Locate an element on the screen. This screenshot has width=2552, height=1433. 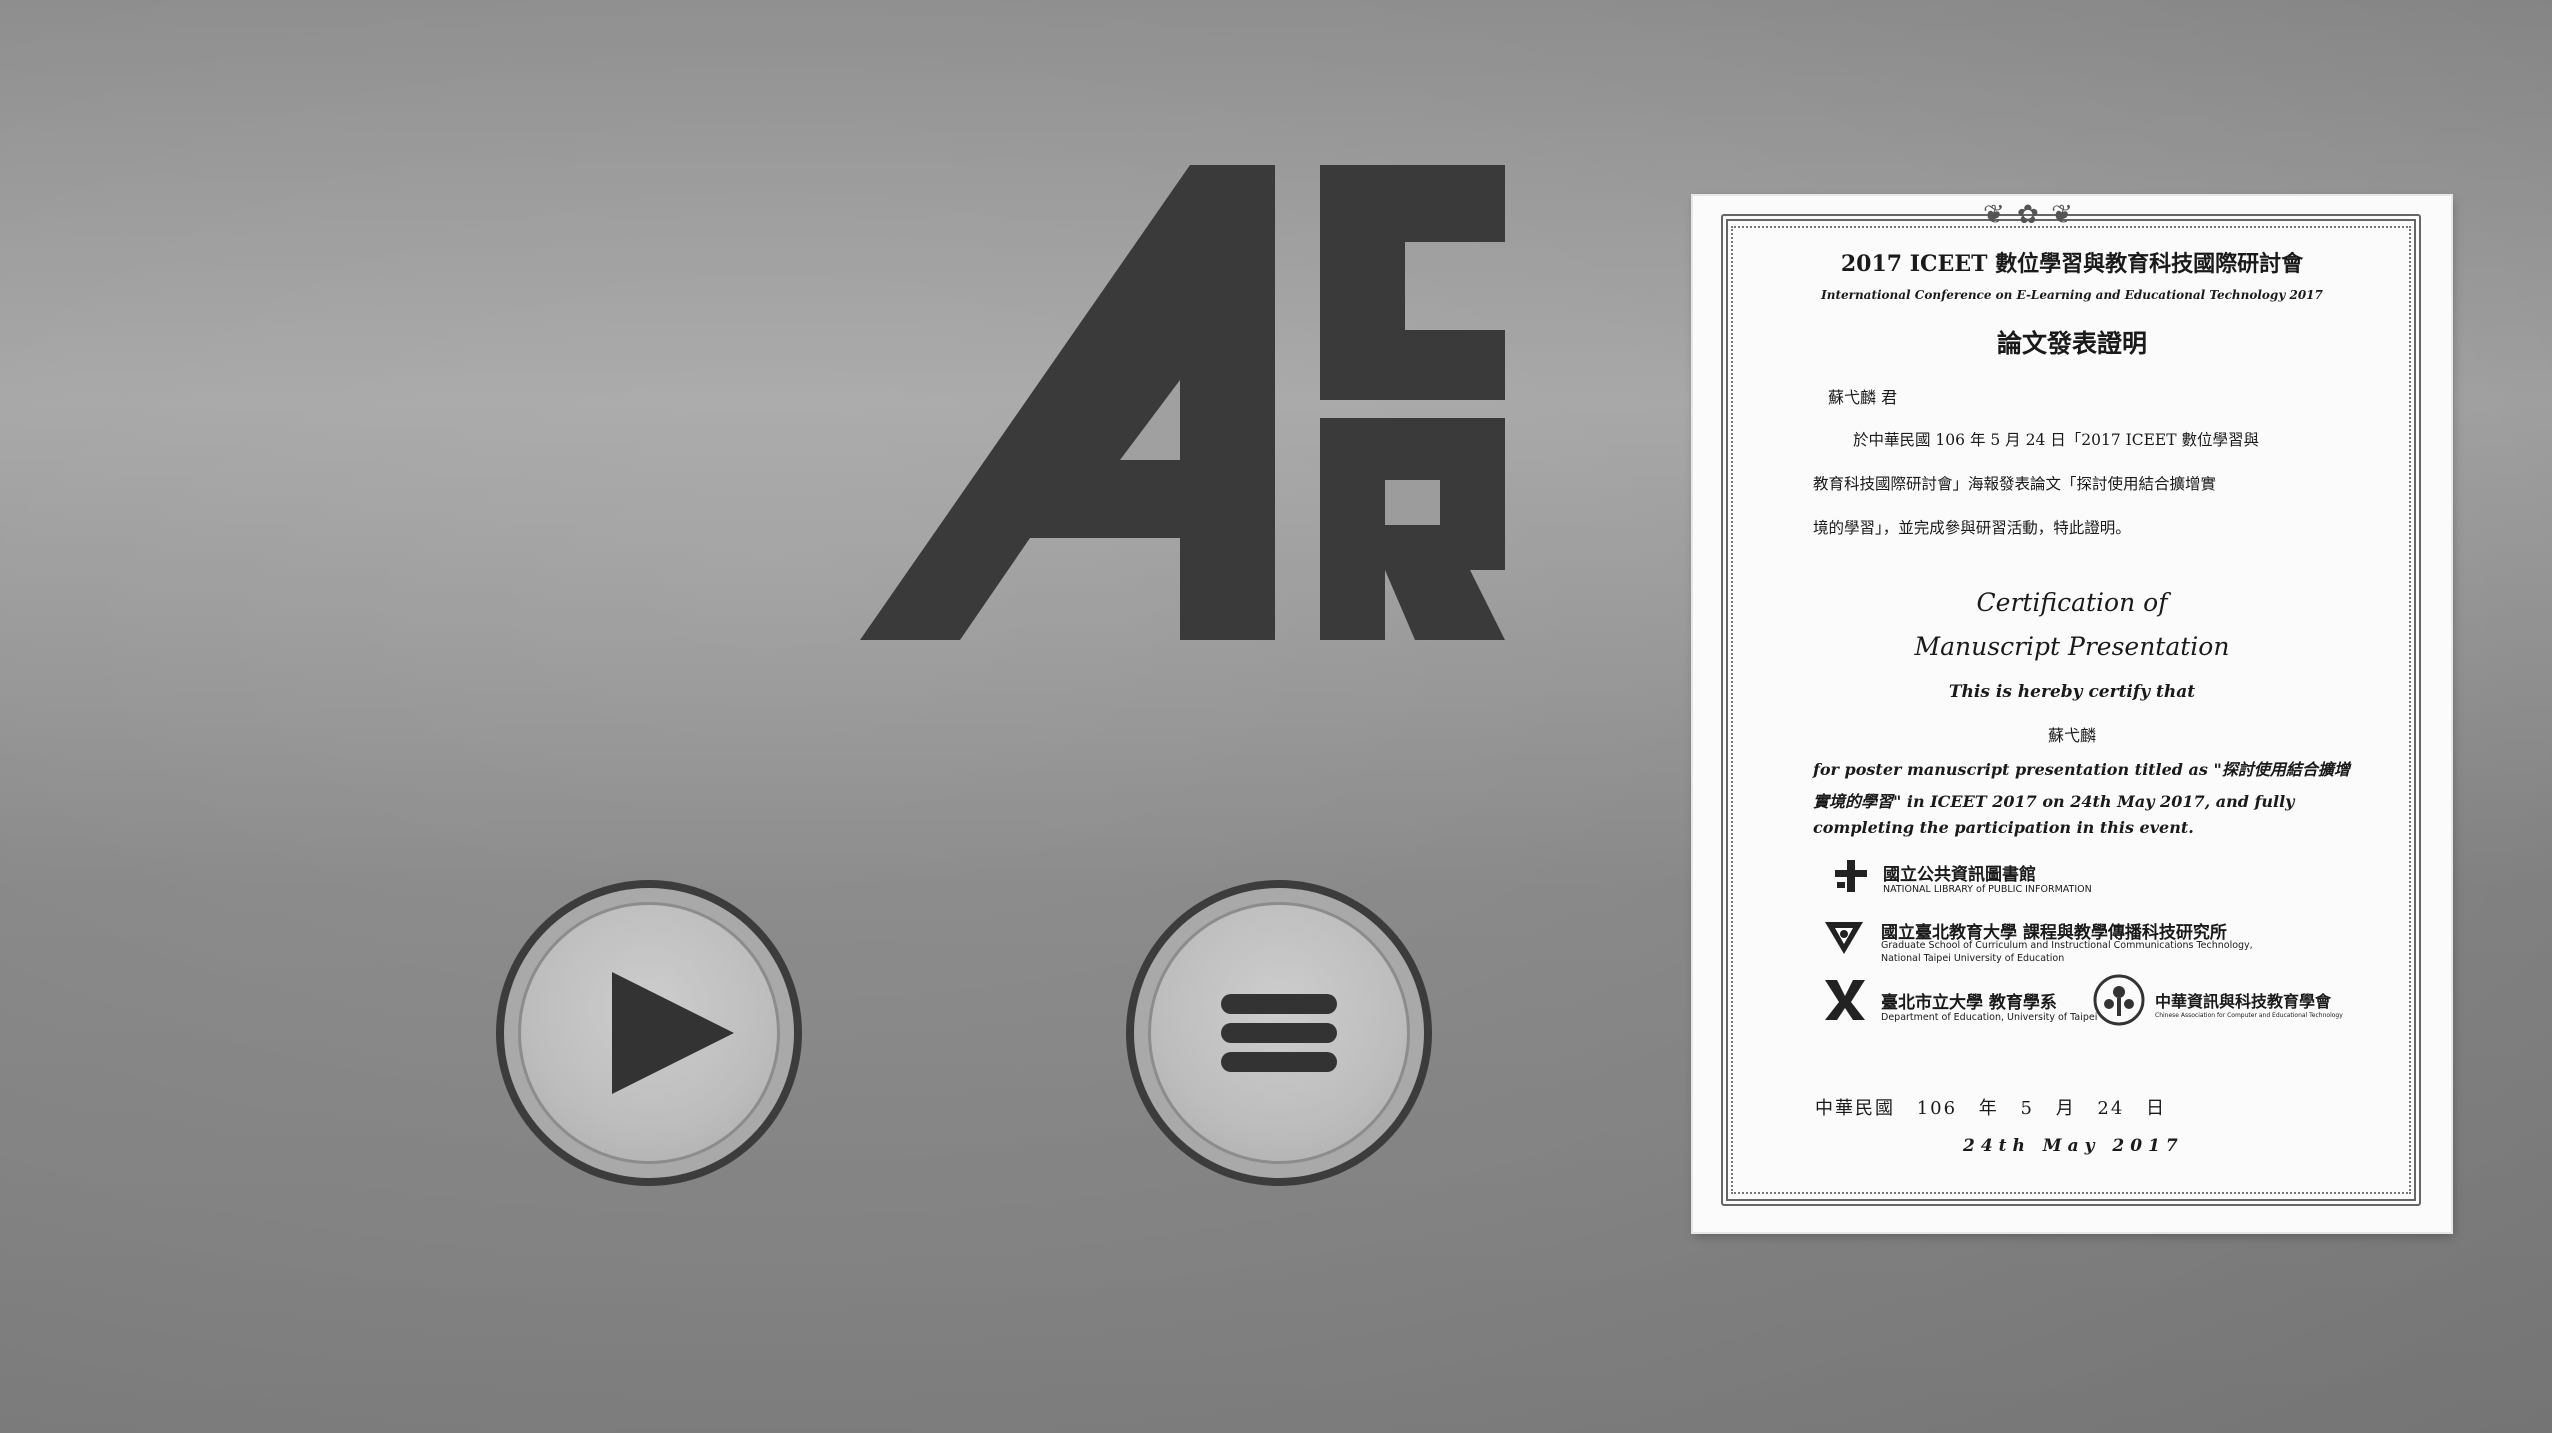
certificate-title-zh: 2017 ICEET 數位學習與教育科技國際研討會 is located at coordinates (2072, 264).